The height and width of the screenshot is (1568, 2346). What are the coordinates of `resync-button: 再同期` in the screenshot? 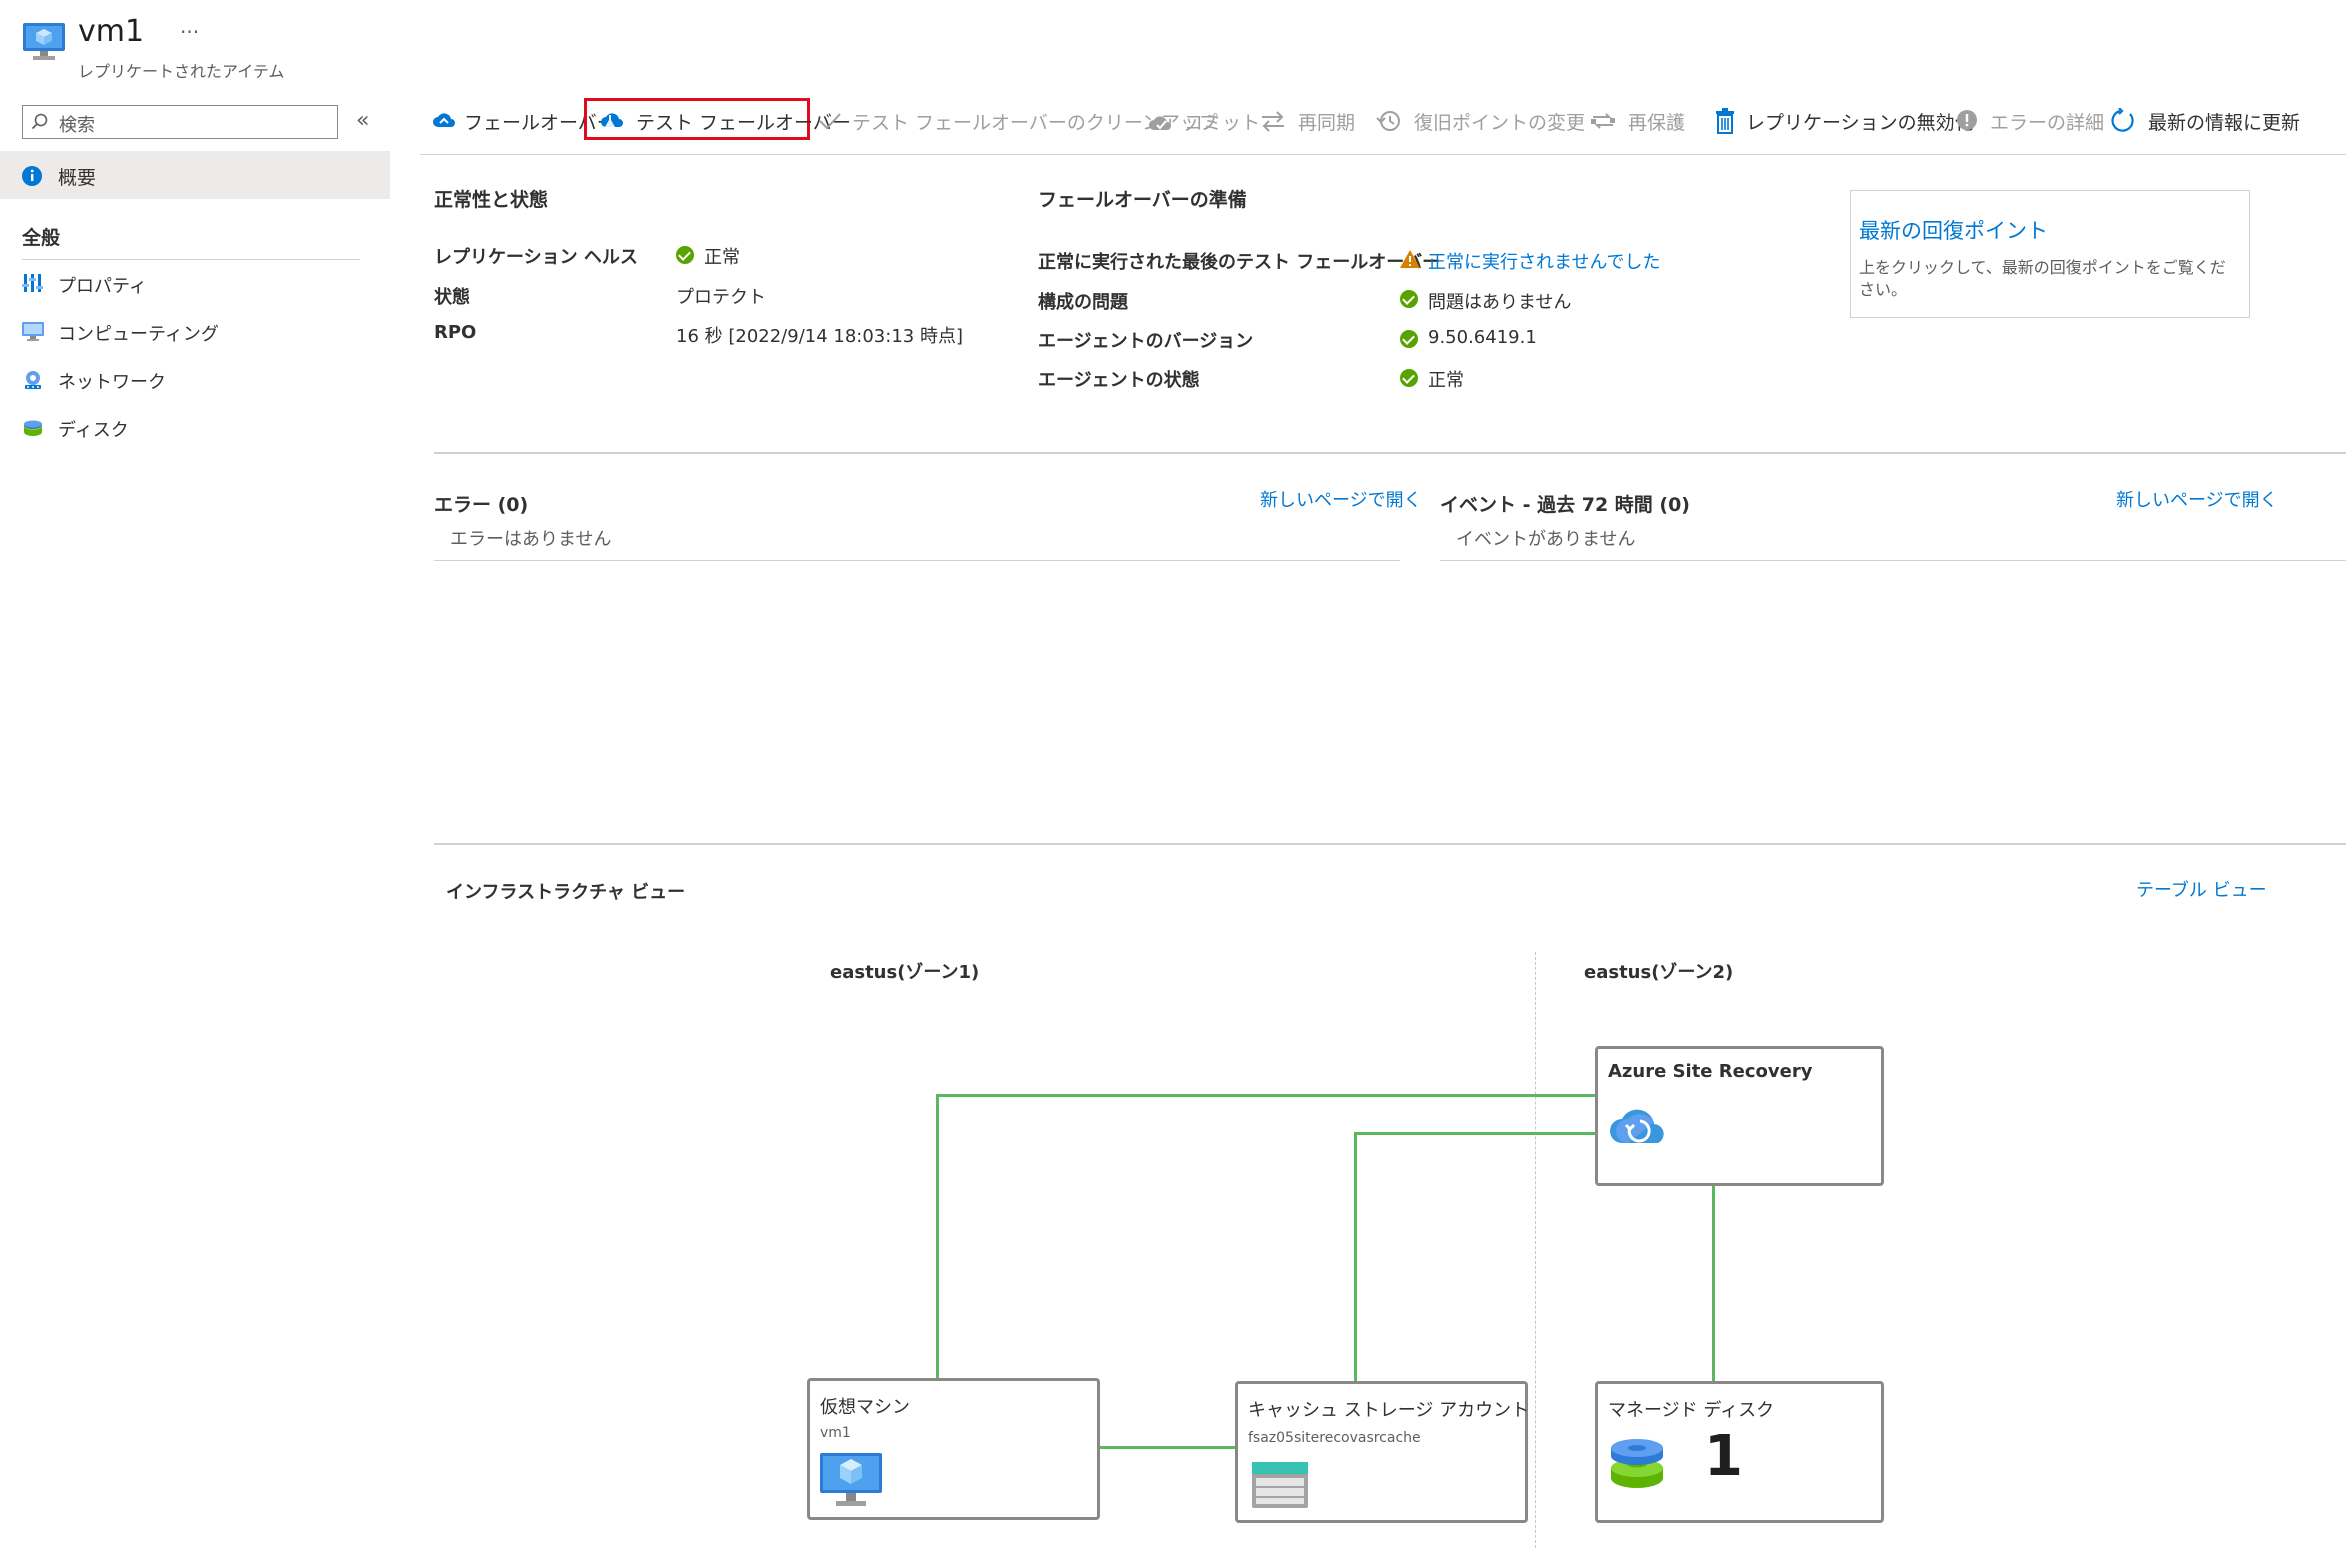 It's located at (1310, 121).